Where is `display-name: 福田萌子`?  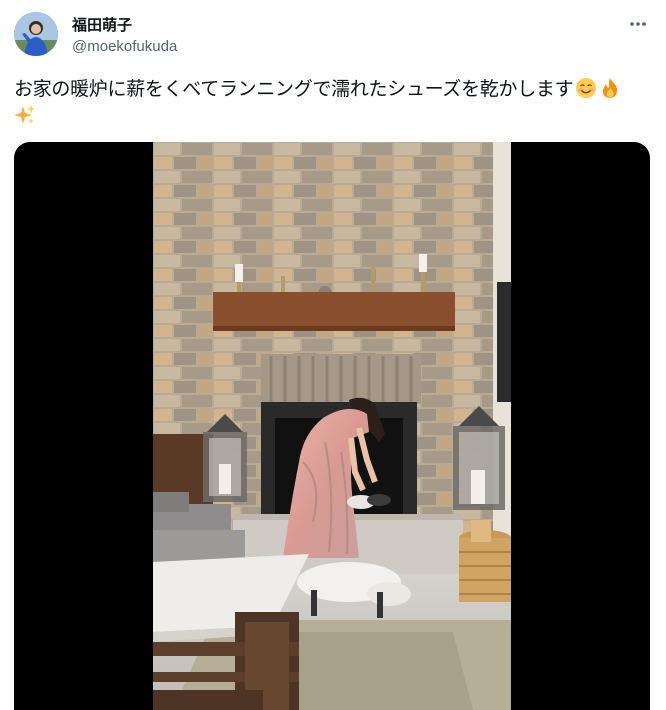
display-name: 福田萌子 is located at coordinates (102, 24).